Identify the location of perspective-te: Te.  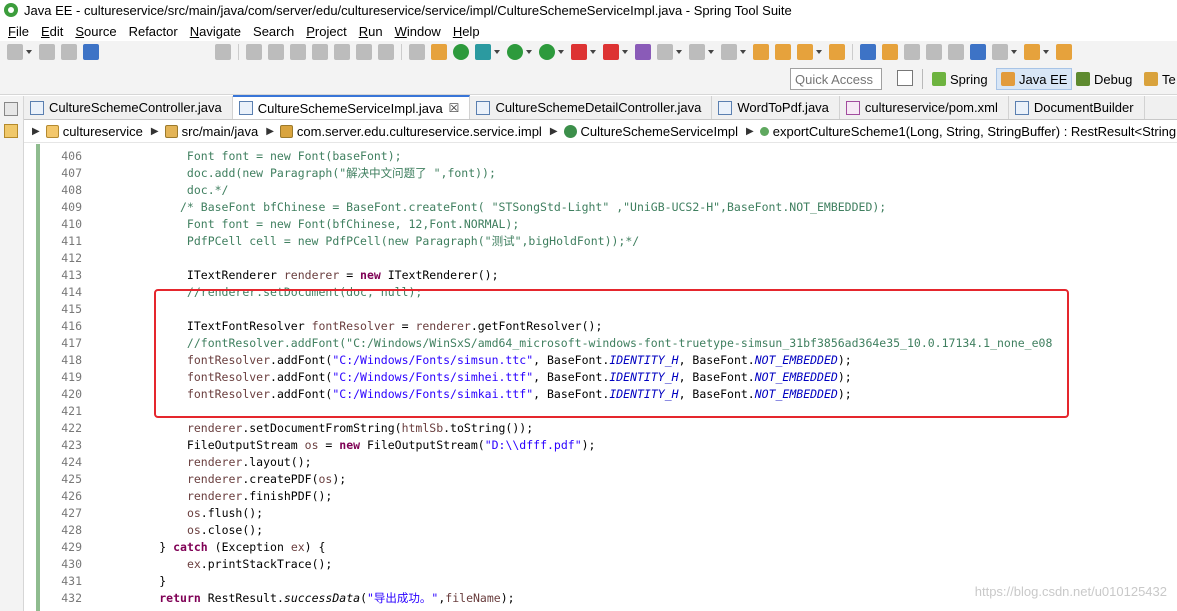
(1158, 79).